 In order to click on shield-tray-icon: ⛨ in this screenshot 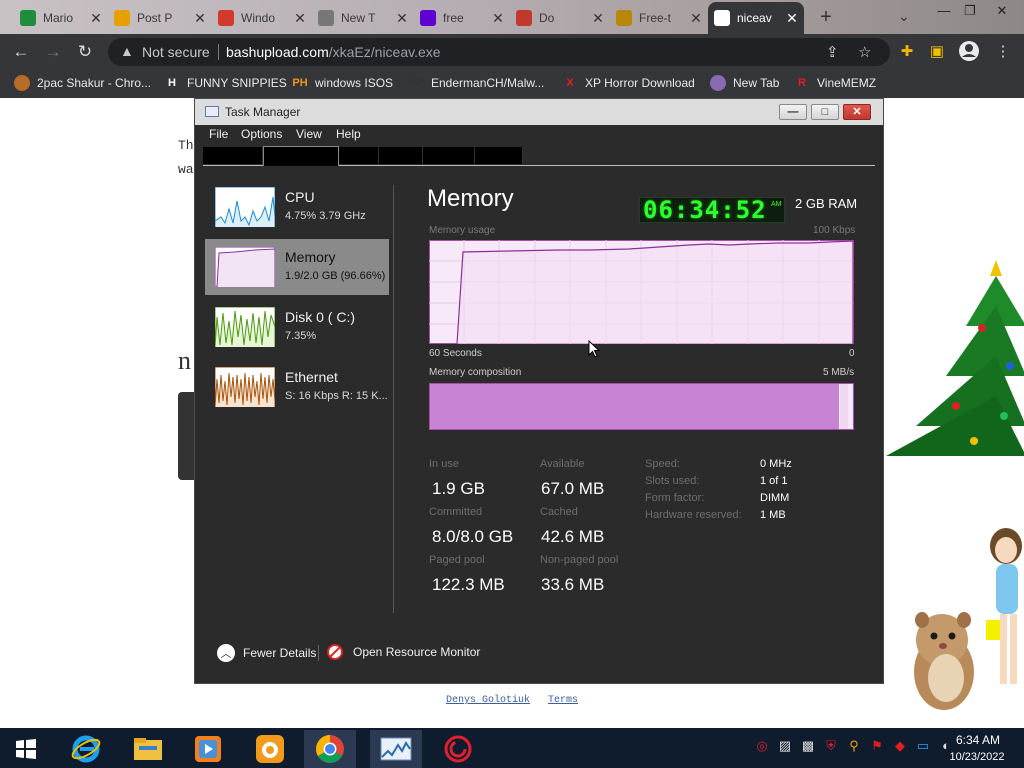, I will do `click(831, 746)`.